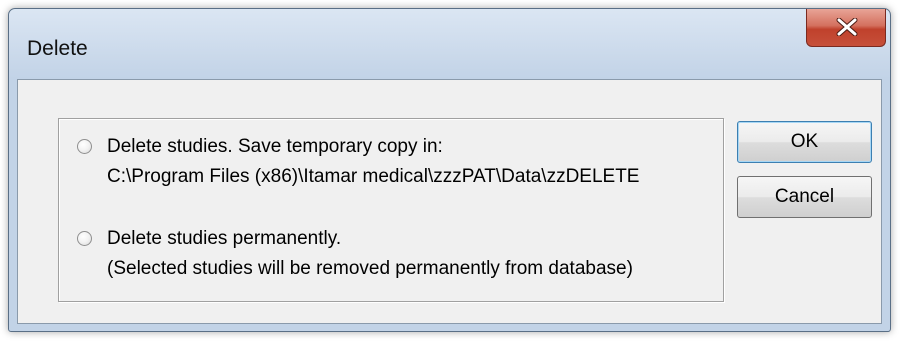  I want to click on option-delete-permanently-label: Delete studies permanently., so click(224, 239).